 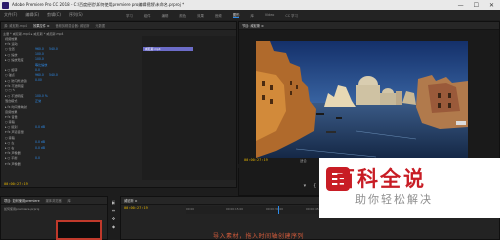 What do you see at coordinates (130, 200) in the screenshot?
I see `tab-sequence: 威尼斯 ≡` at bounding box center [130, 200].